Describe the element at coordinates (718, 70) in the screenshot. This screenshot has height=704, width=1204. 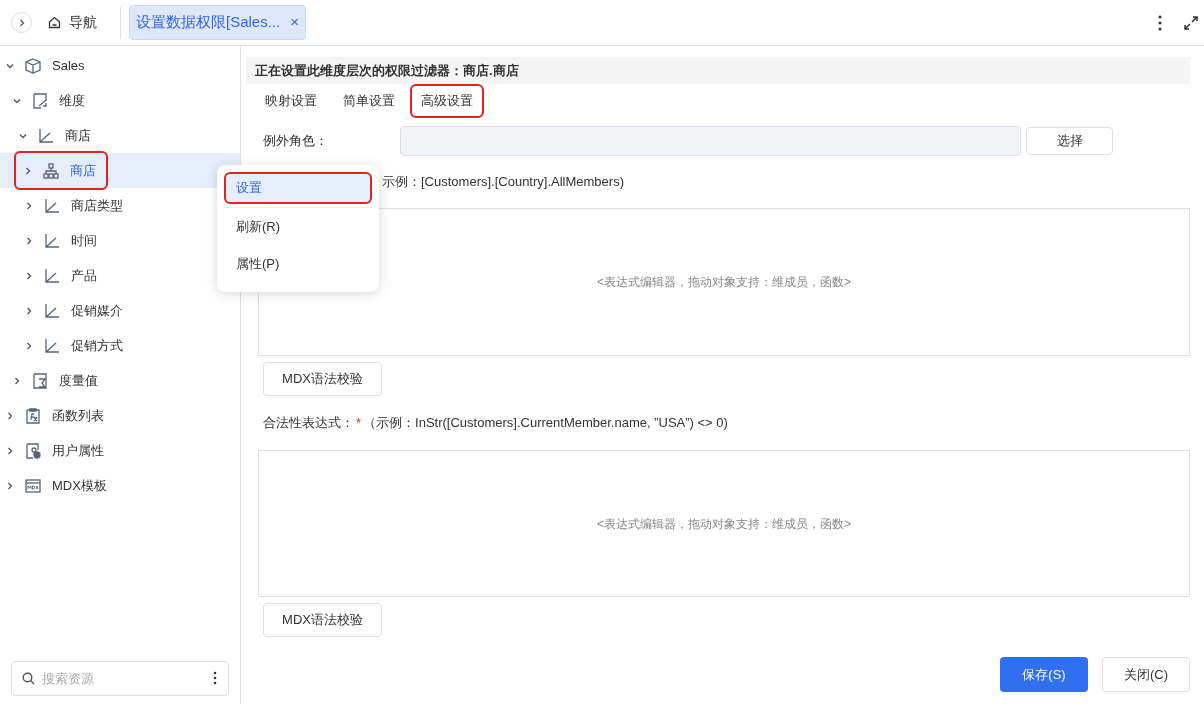
I see `panel-header: 正在设置此维度层次的权限过滤器：商店.商店` at that location.